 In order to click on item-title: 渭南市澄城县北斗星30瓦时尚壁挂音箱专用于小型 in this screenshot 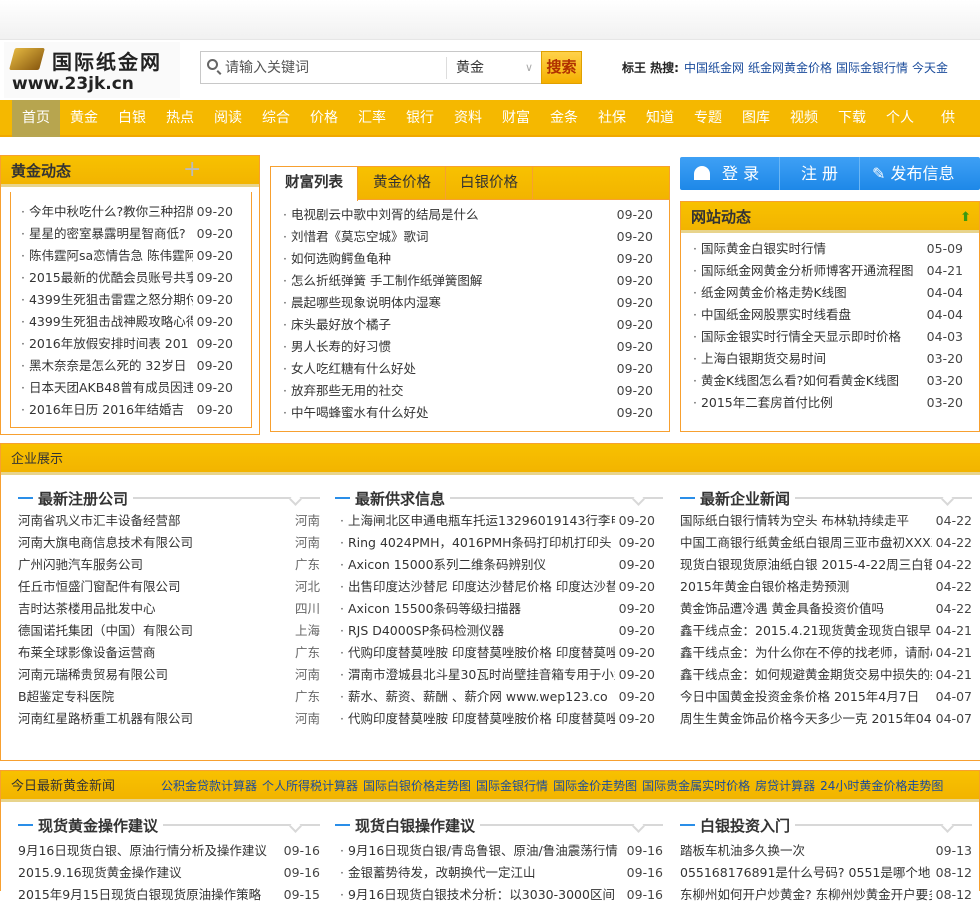, I will do `click(483, 675)`.